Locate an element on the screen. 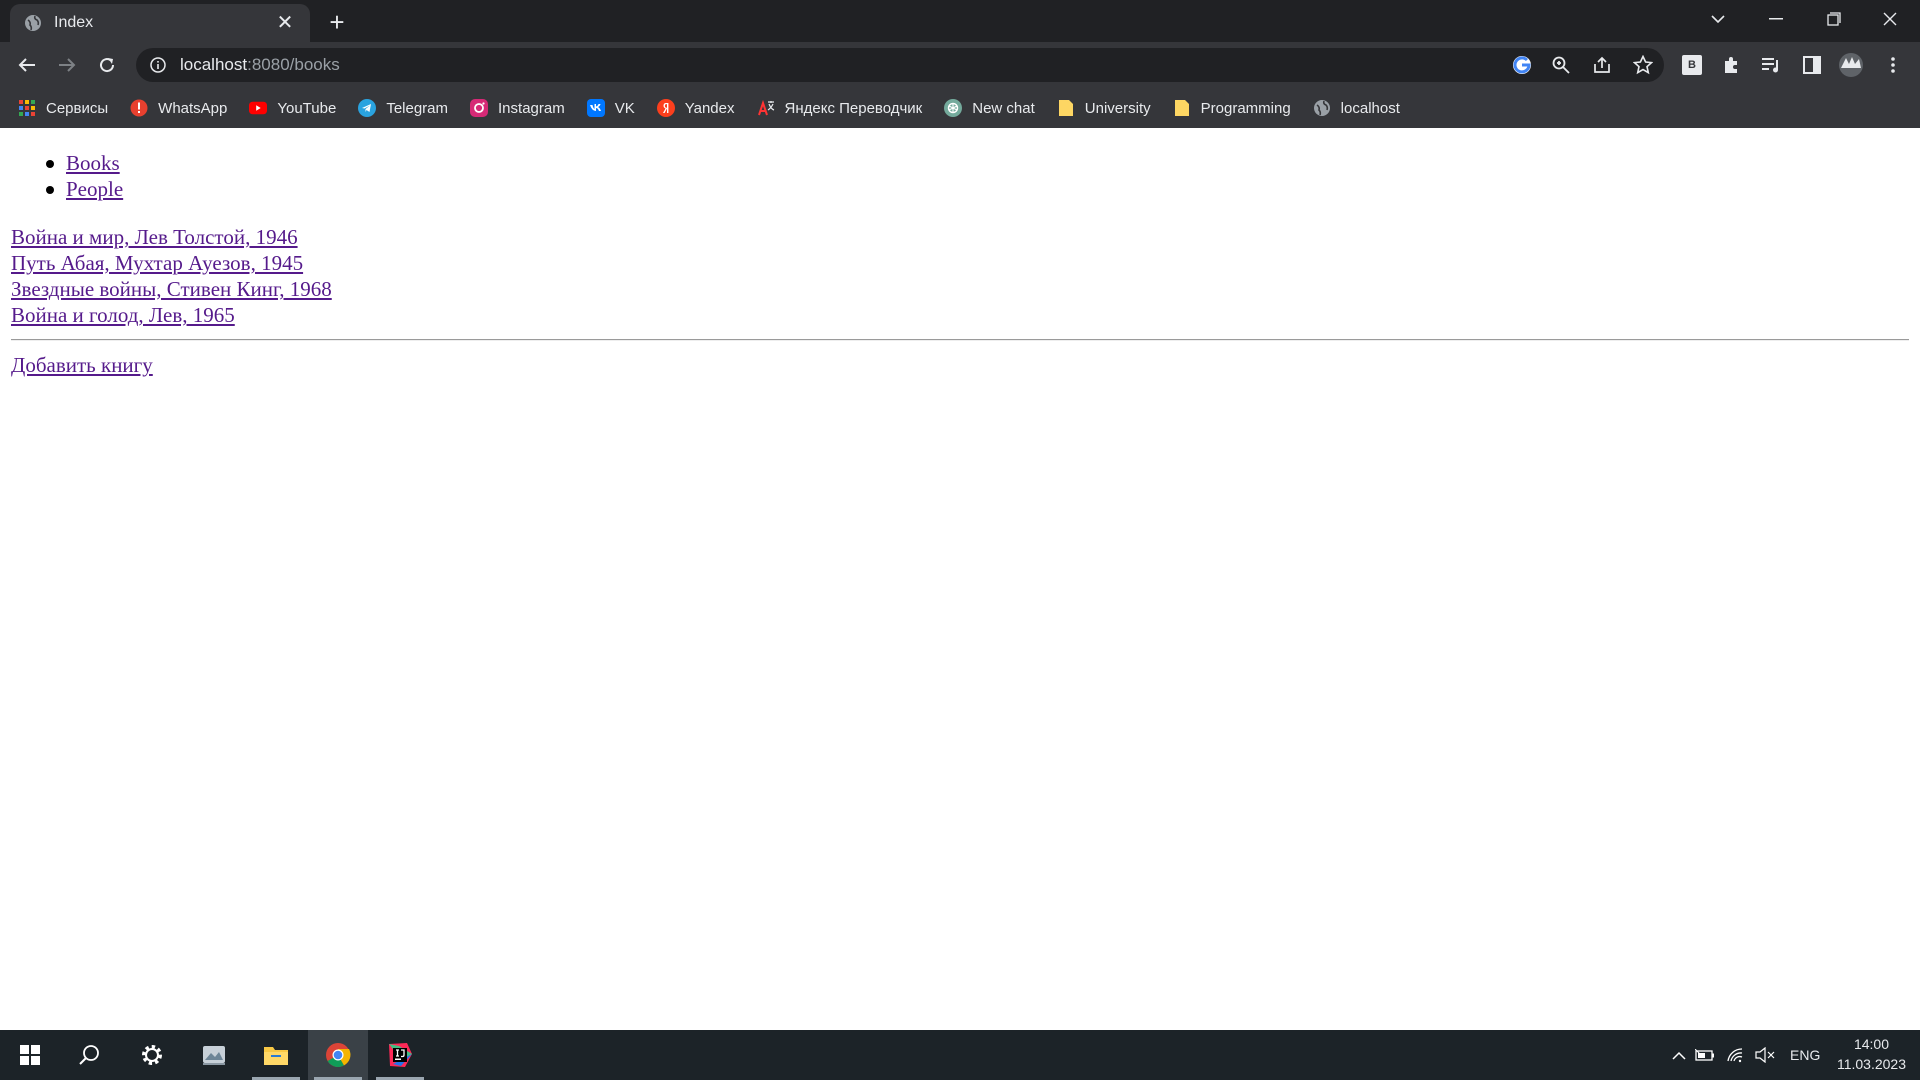  tab-title: Index is located at coordinates (74, 22).